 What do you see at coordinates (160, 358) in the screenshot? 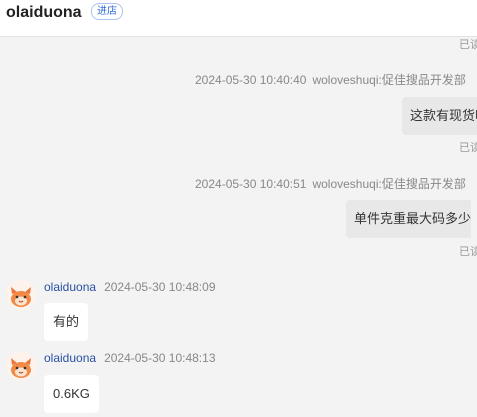
I see `message-timestamp: 2024-05-30 10:48:13` at bounding box center [160, 358].